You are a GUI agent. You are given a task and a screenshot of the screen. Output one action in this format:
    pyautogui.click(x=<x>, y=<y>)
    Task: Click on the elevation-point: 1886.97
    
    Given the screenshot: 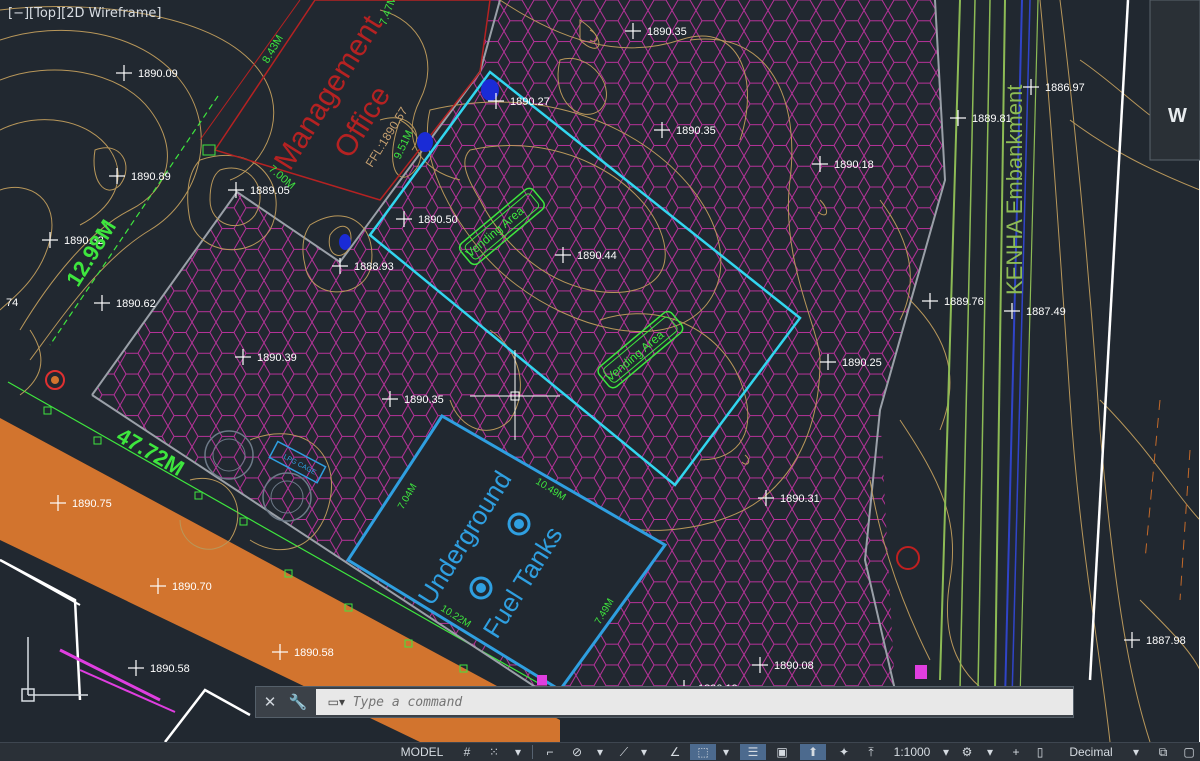 What is the action you would take?
    pyautogui.click(x=1054, y=87)
    